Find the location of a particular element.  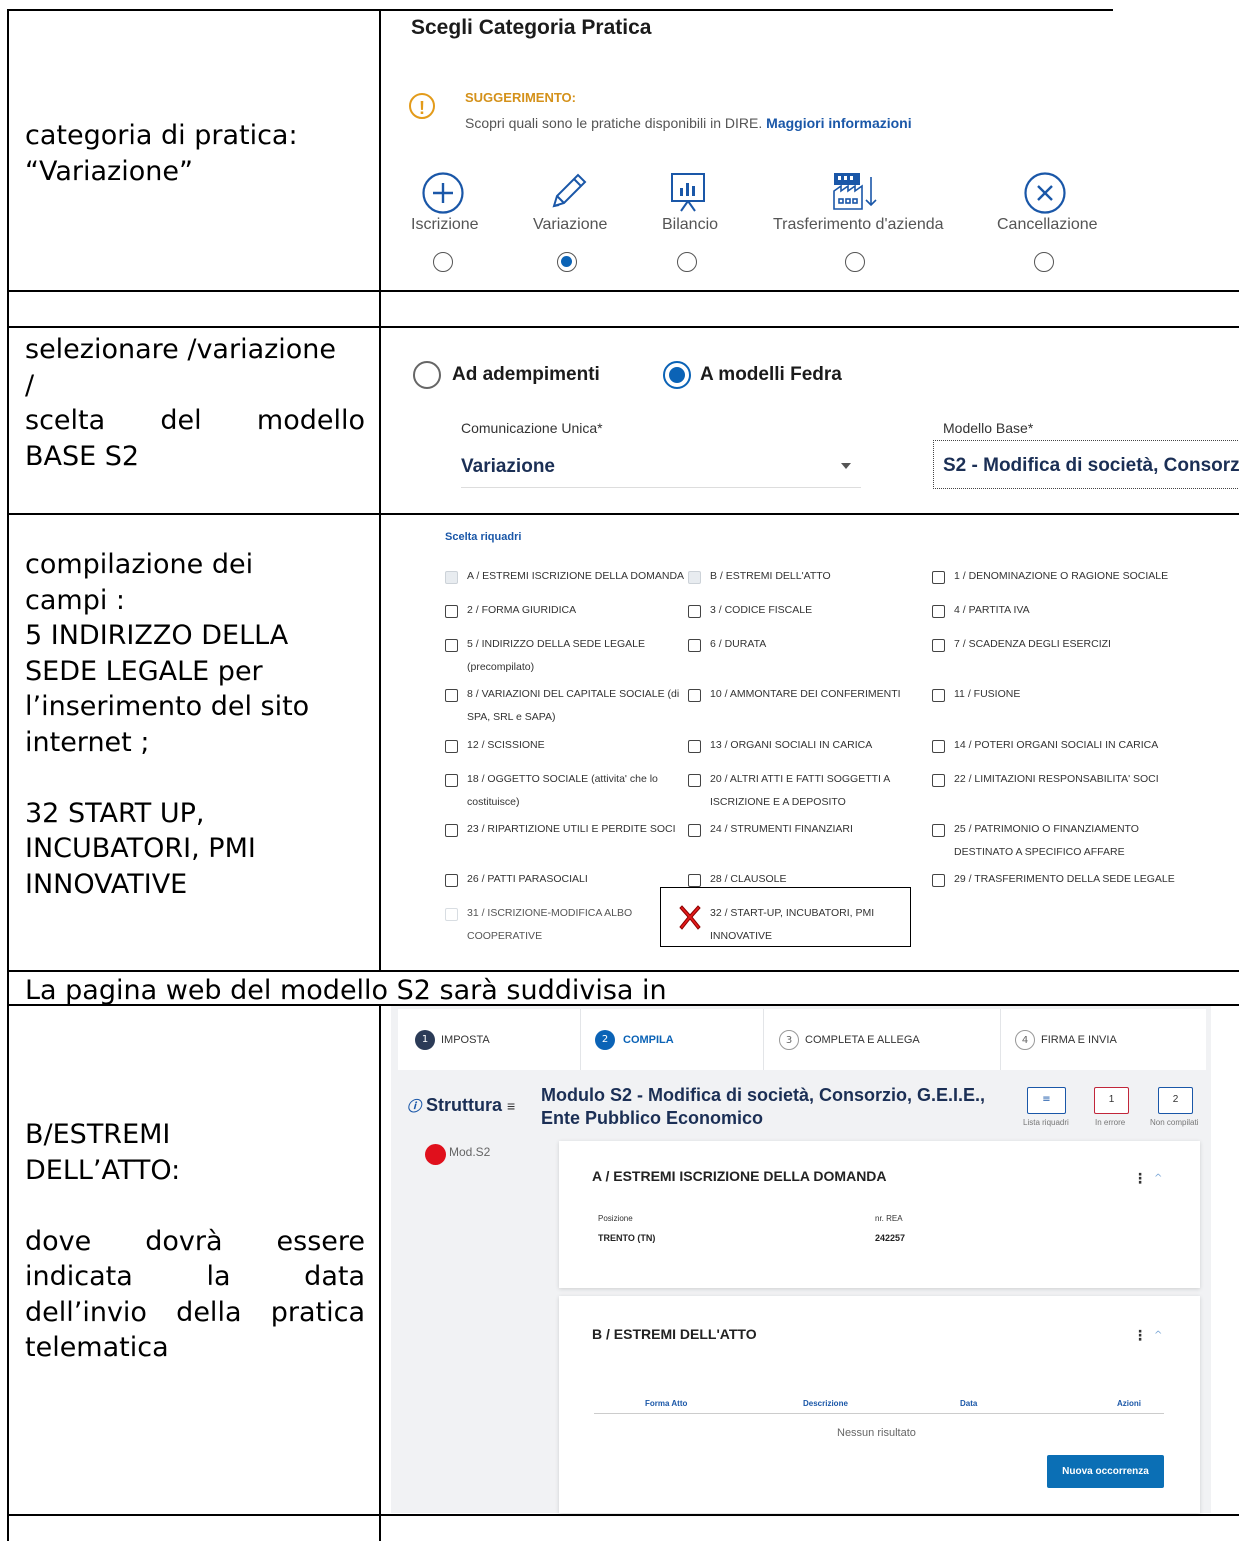

category-label-iscrizione: Iscrizione is located at coordinates (445, 224).